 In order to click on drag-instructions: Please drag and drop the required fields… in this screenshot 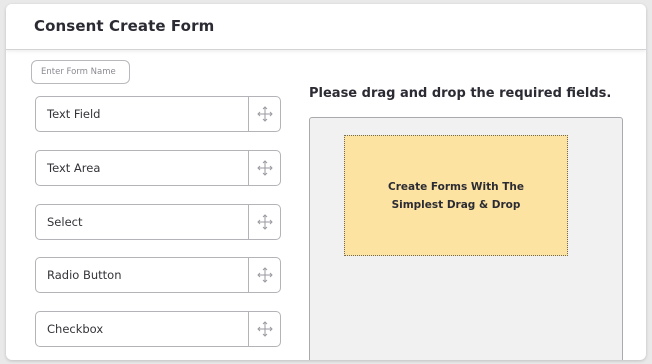, I will do `click(460, 93)`.